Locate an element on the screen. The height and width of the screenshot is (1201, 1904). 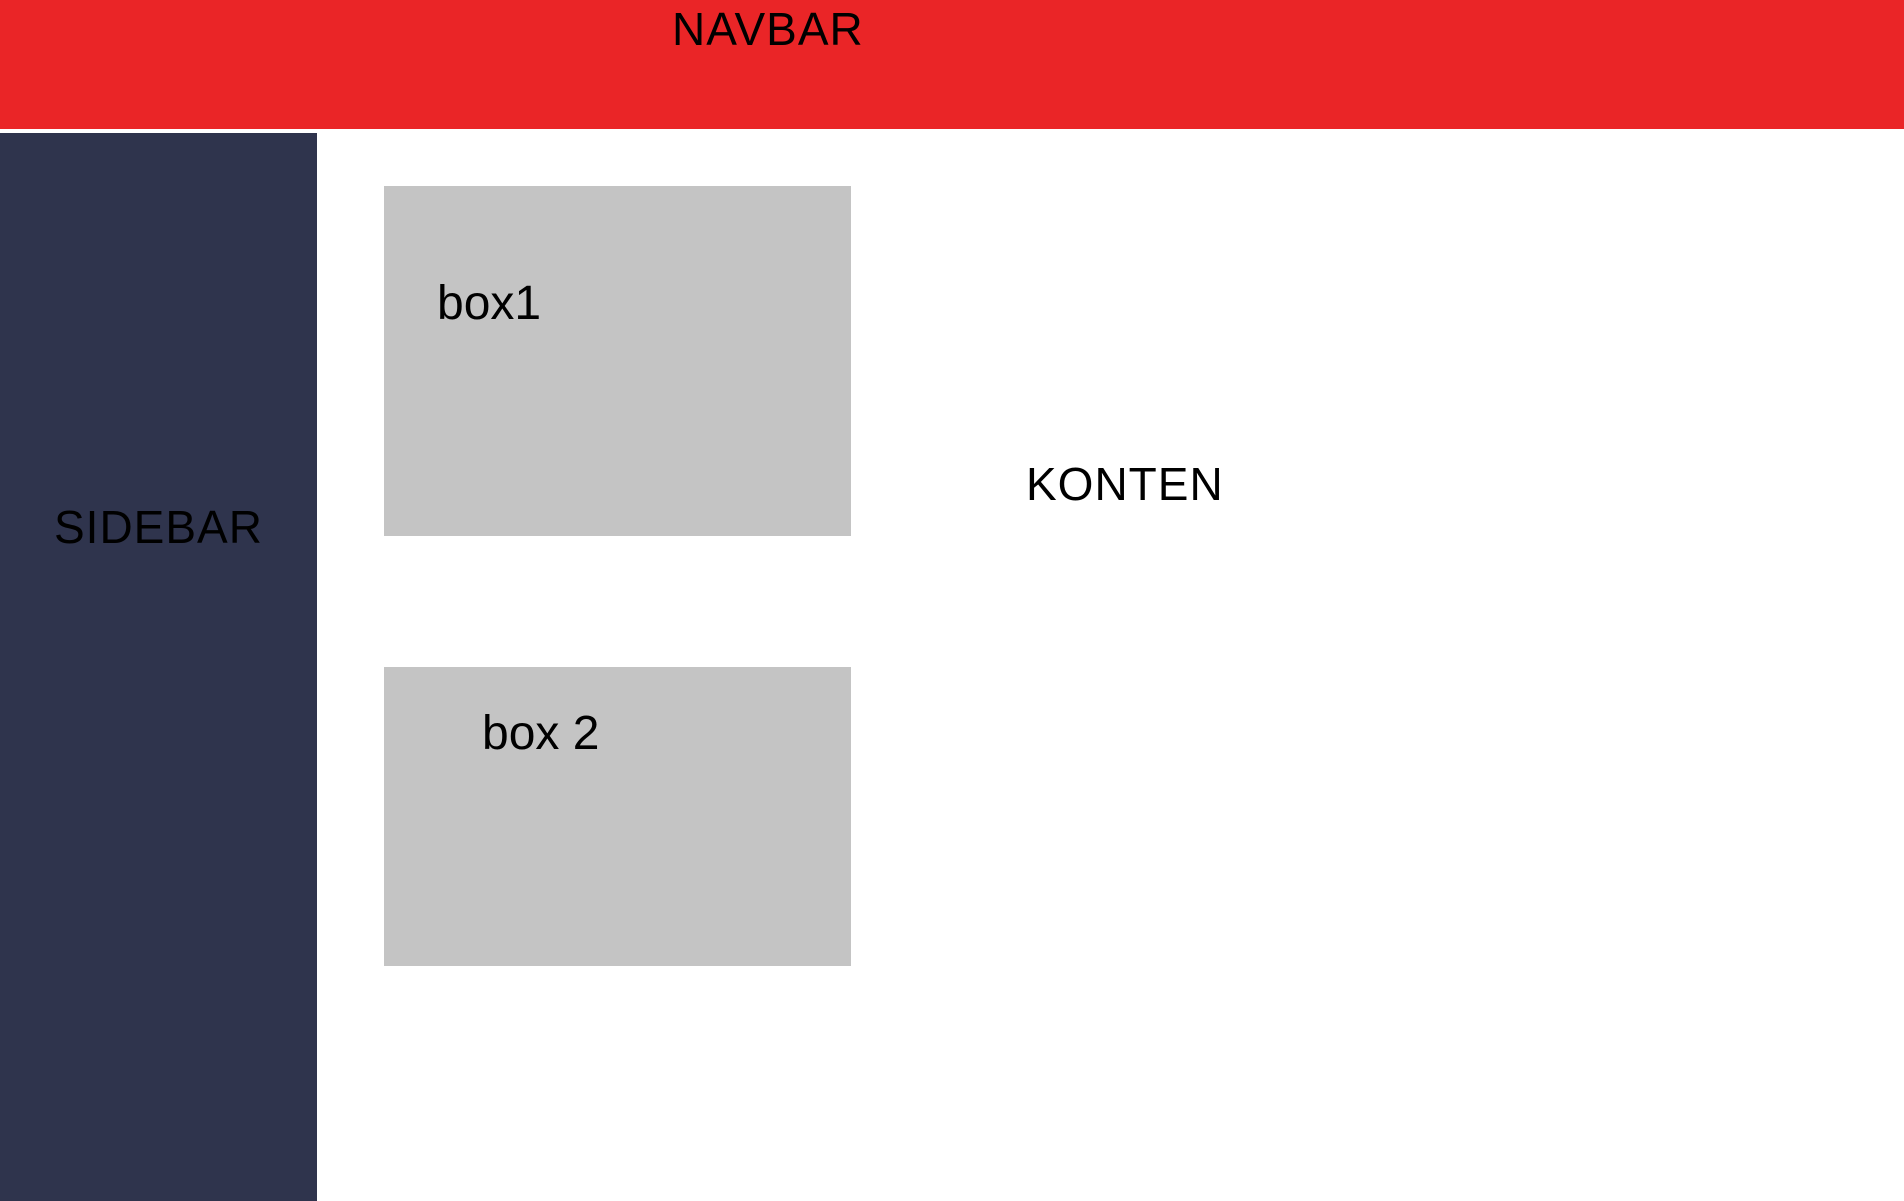
box-1-label: box1 is located at coordinates (489, 303).